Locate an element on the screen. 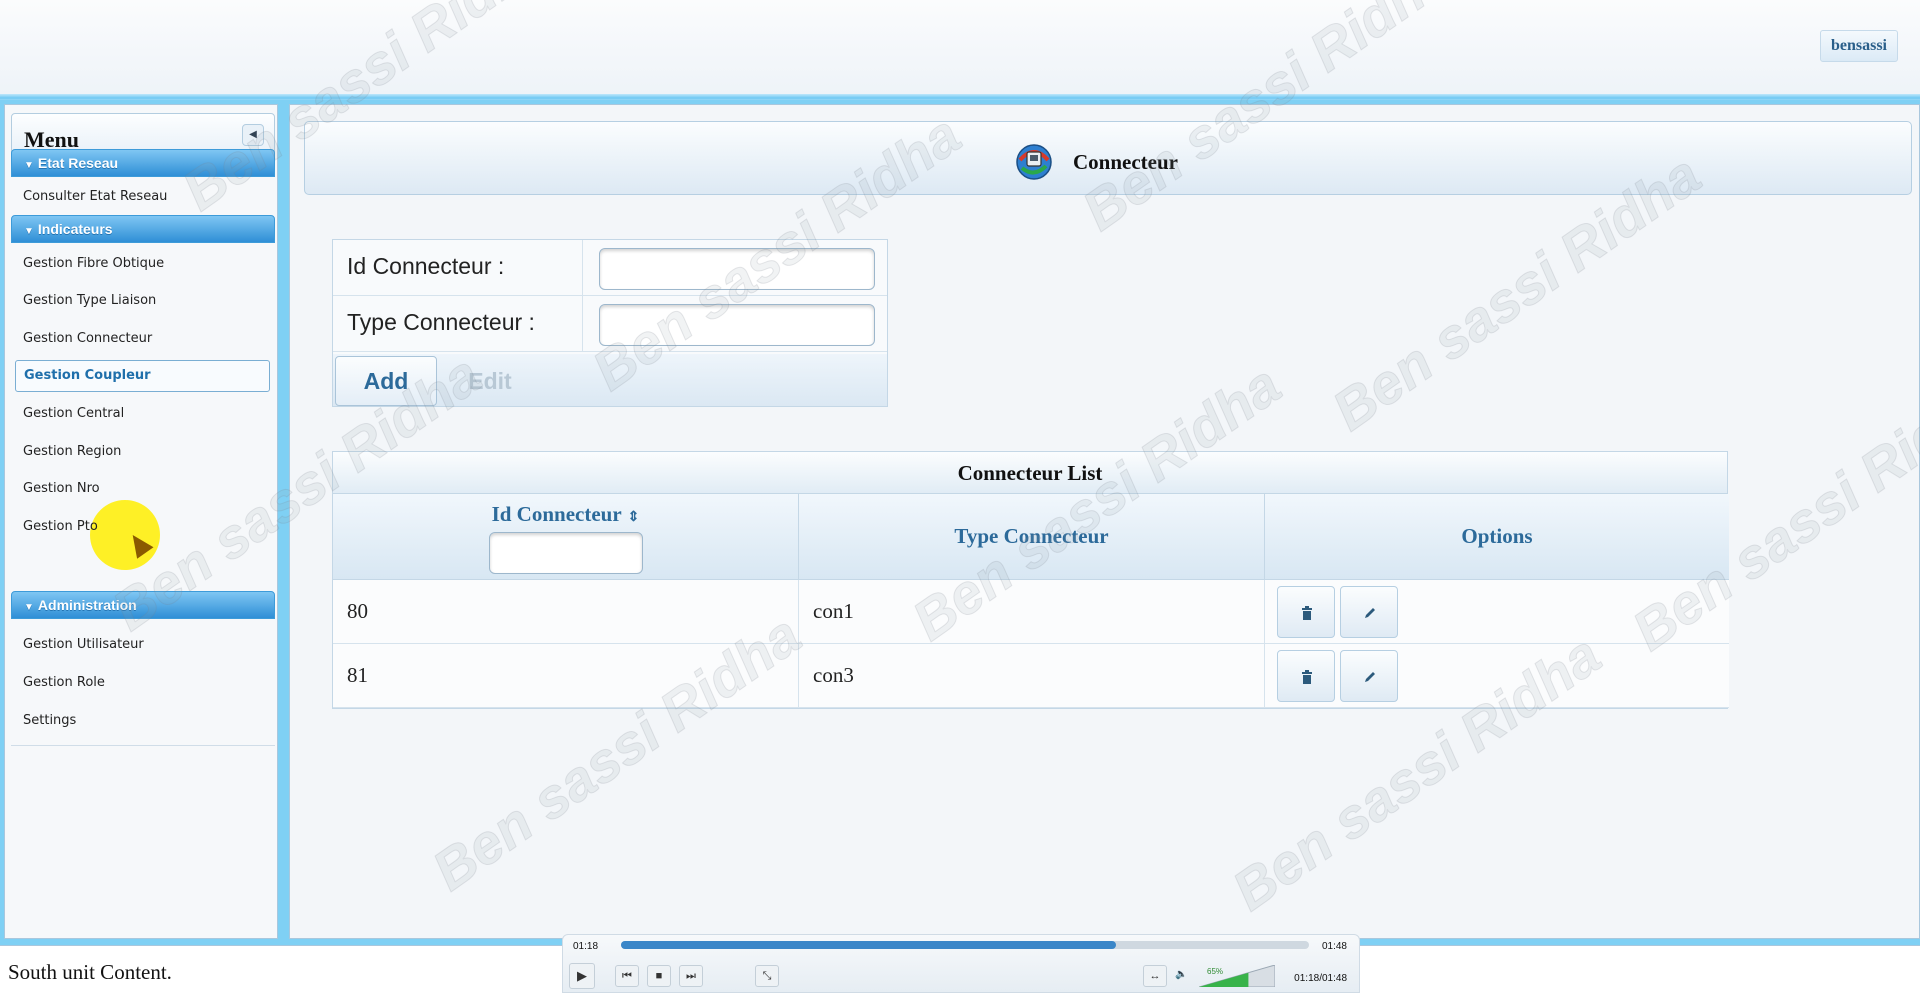 This screenshot has height=993, width=1920. menu-section-label: Etat Reseau is located at coordinates (78, 163).